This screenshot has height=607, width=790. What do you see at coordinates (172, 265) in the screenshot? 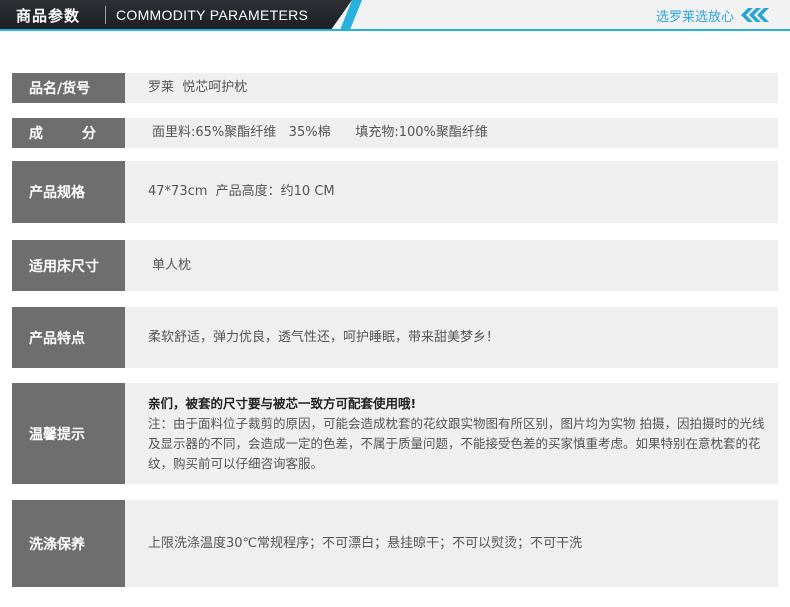
I see `row-value-text: 单人枕` at bounding box center [172, 265].